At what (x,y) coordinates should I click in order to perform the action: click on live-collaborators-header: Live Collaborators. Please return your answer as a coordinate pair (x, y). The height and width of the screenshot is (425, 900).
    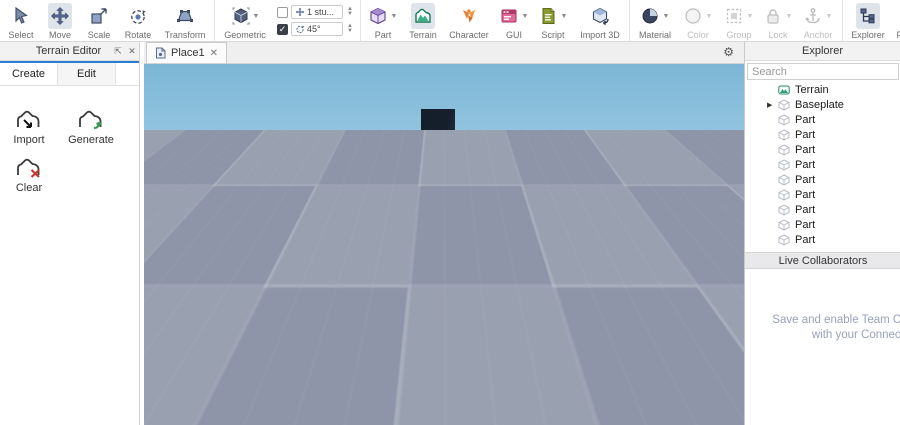
    Looking at the image, I should click on (822, 260).